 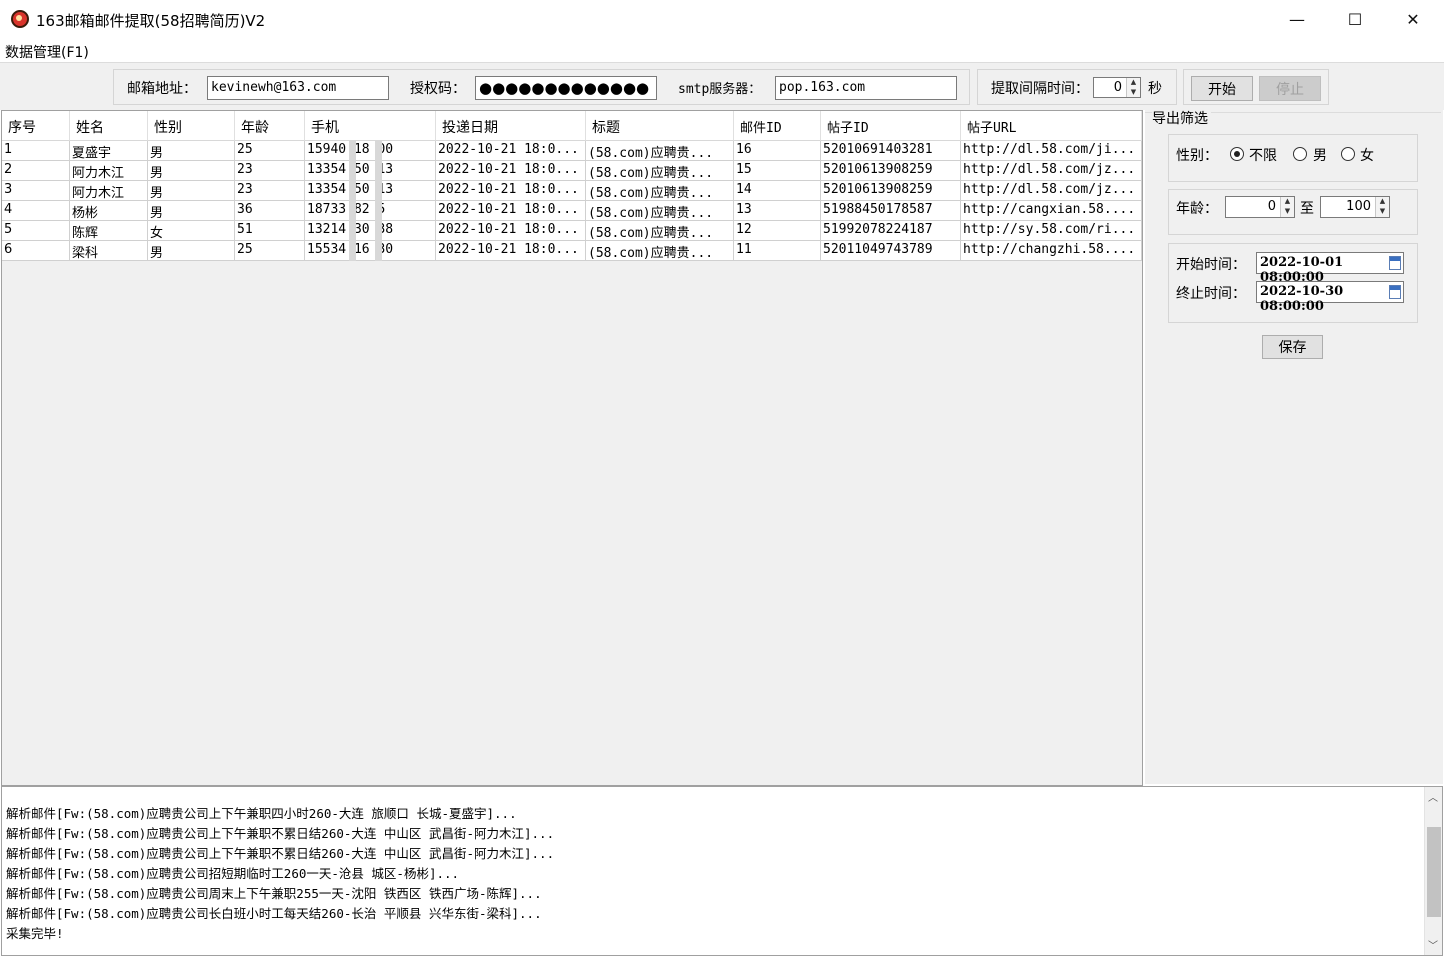 What do you see at coordinates (191, 231) in the screenshot?
I see `cell-gender: 女` at bounding box center [191, 231].